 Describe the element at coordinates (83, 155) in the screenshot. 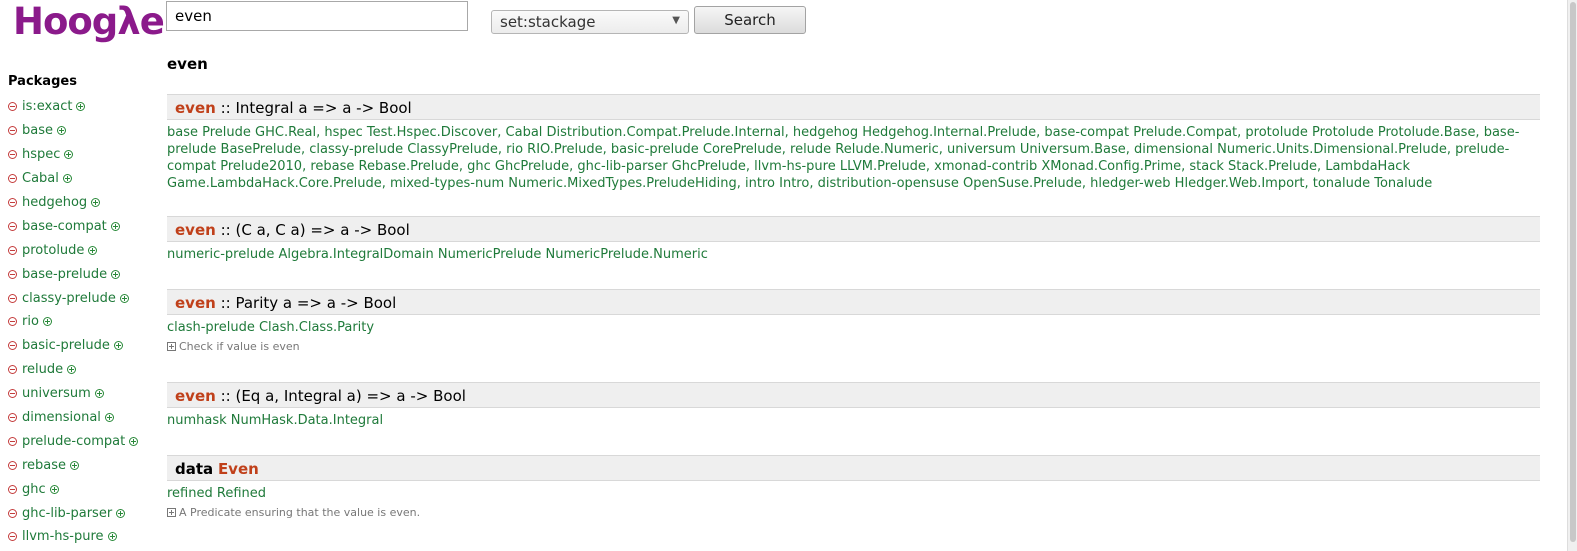

I see `sidebar-package-item: hspec` at that location.